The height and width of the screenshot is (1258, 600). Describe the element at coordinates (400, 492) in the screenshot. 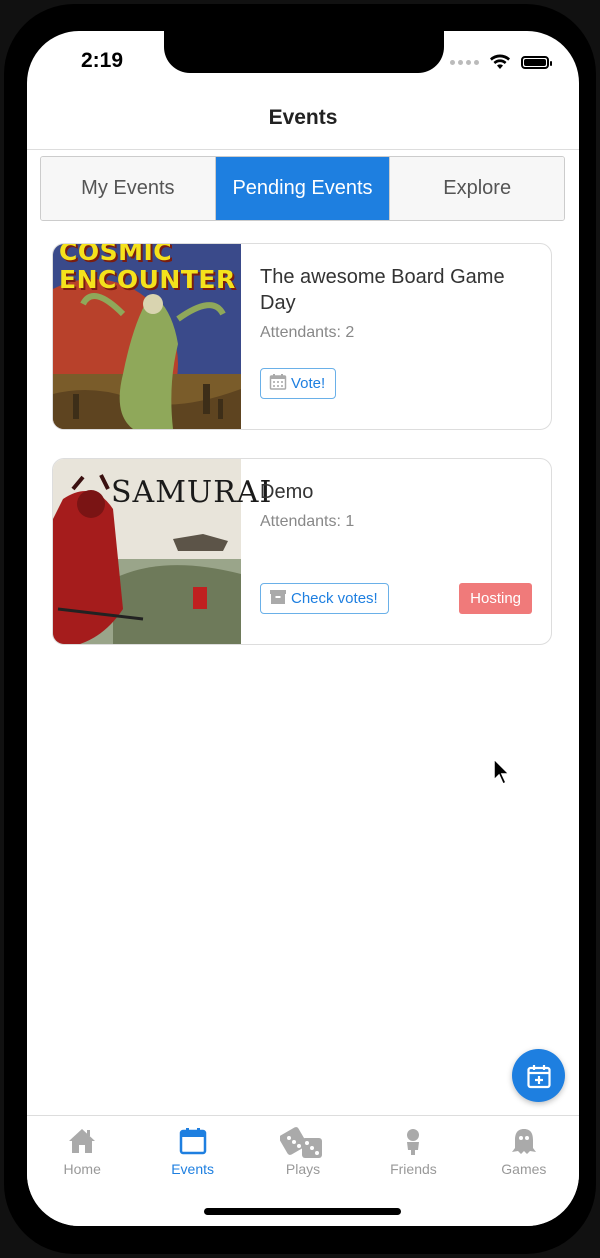

I see `event-title: Demo` at that location.